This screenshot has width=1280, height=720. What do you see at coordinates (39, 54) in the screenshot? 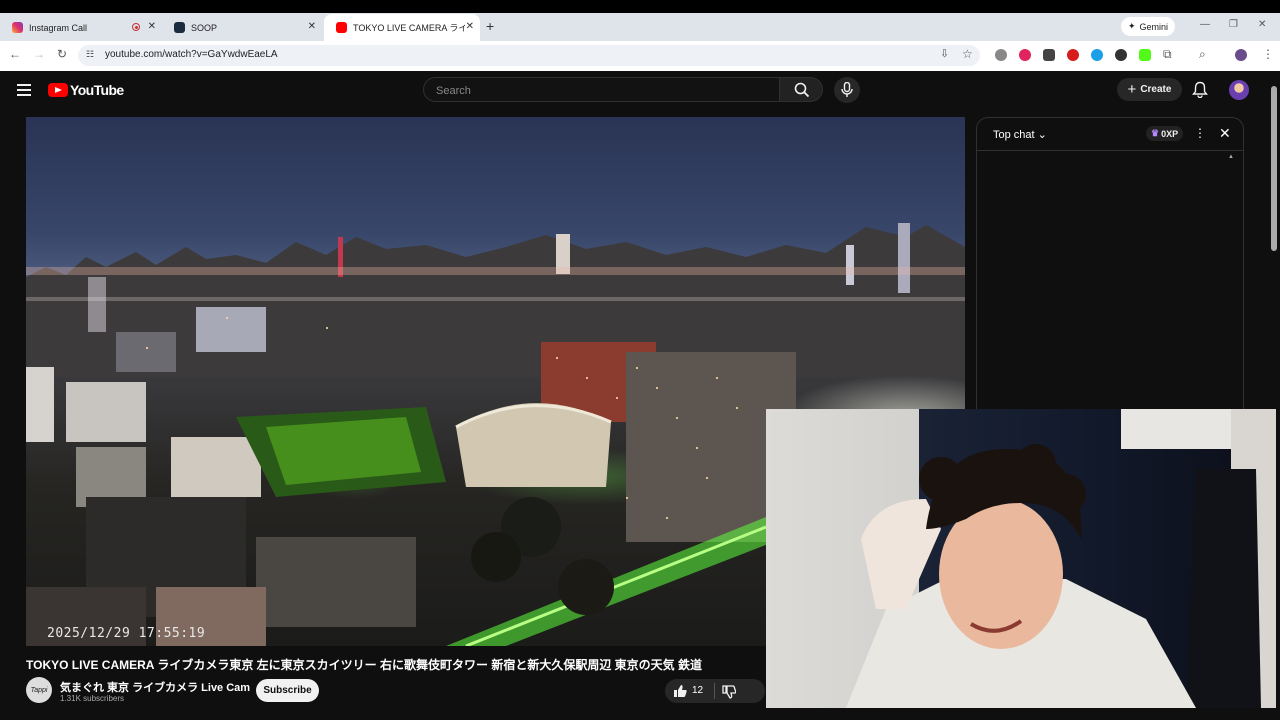
I see `forward-icon: →` at bounding box center [39, 54].